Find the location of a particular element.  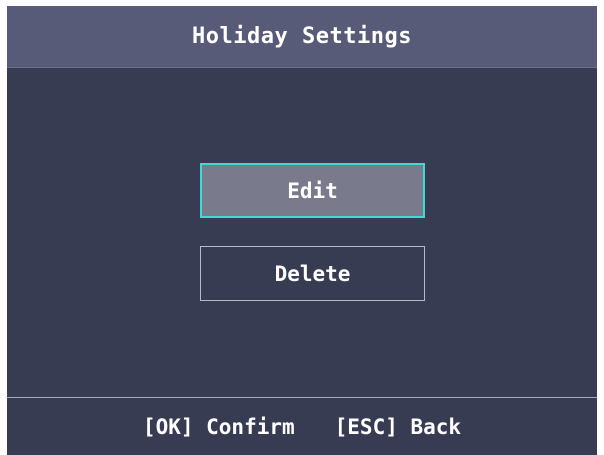

confirm-hint: [OK] Confirm is located at coordinates (219, 427).